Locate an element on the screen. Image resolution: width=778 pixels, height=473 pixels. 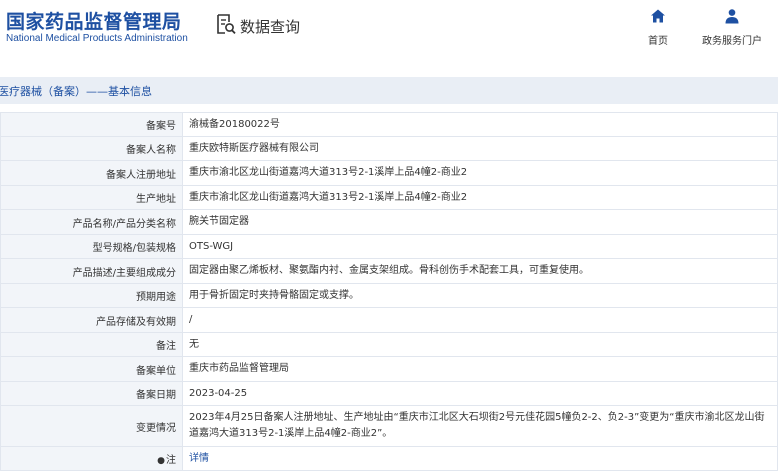
row-label: 预期用途 is located at coordinates (91, 295).